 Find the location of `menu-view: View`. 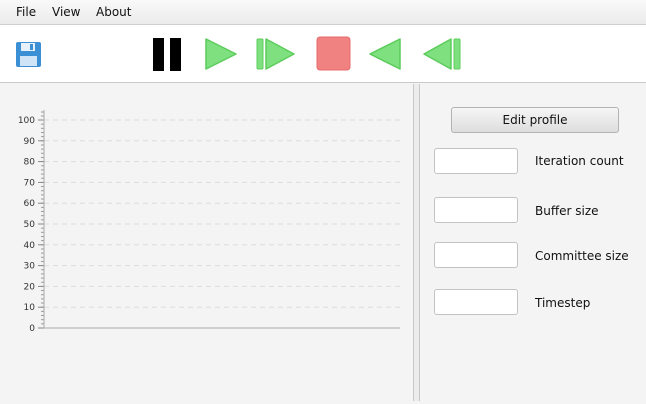

menu-view: View is located at coordinates (66, 12).